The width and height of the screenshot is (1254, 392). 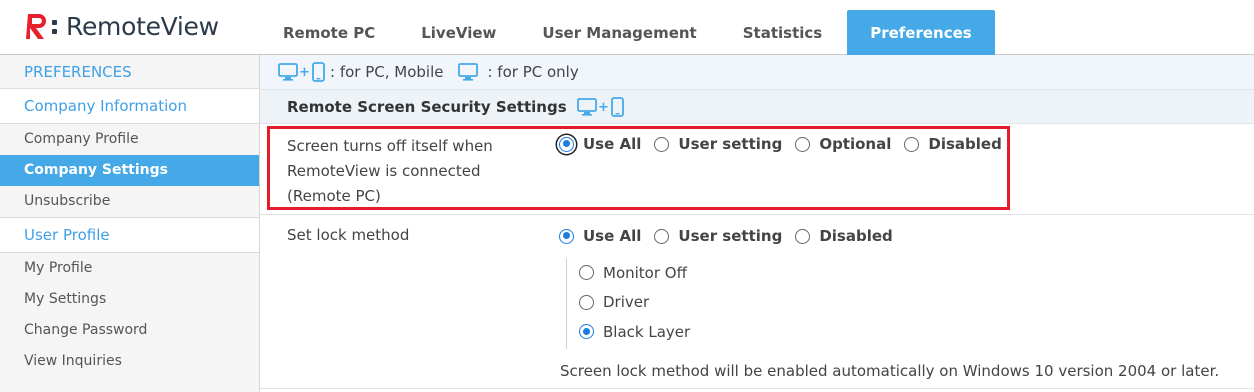 I want to click on sidebar-item-change-password: Change Password, so click(x=129, y=330).